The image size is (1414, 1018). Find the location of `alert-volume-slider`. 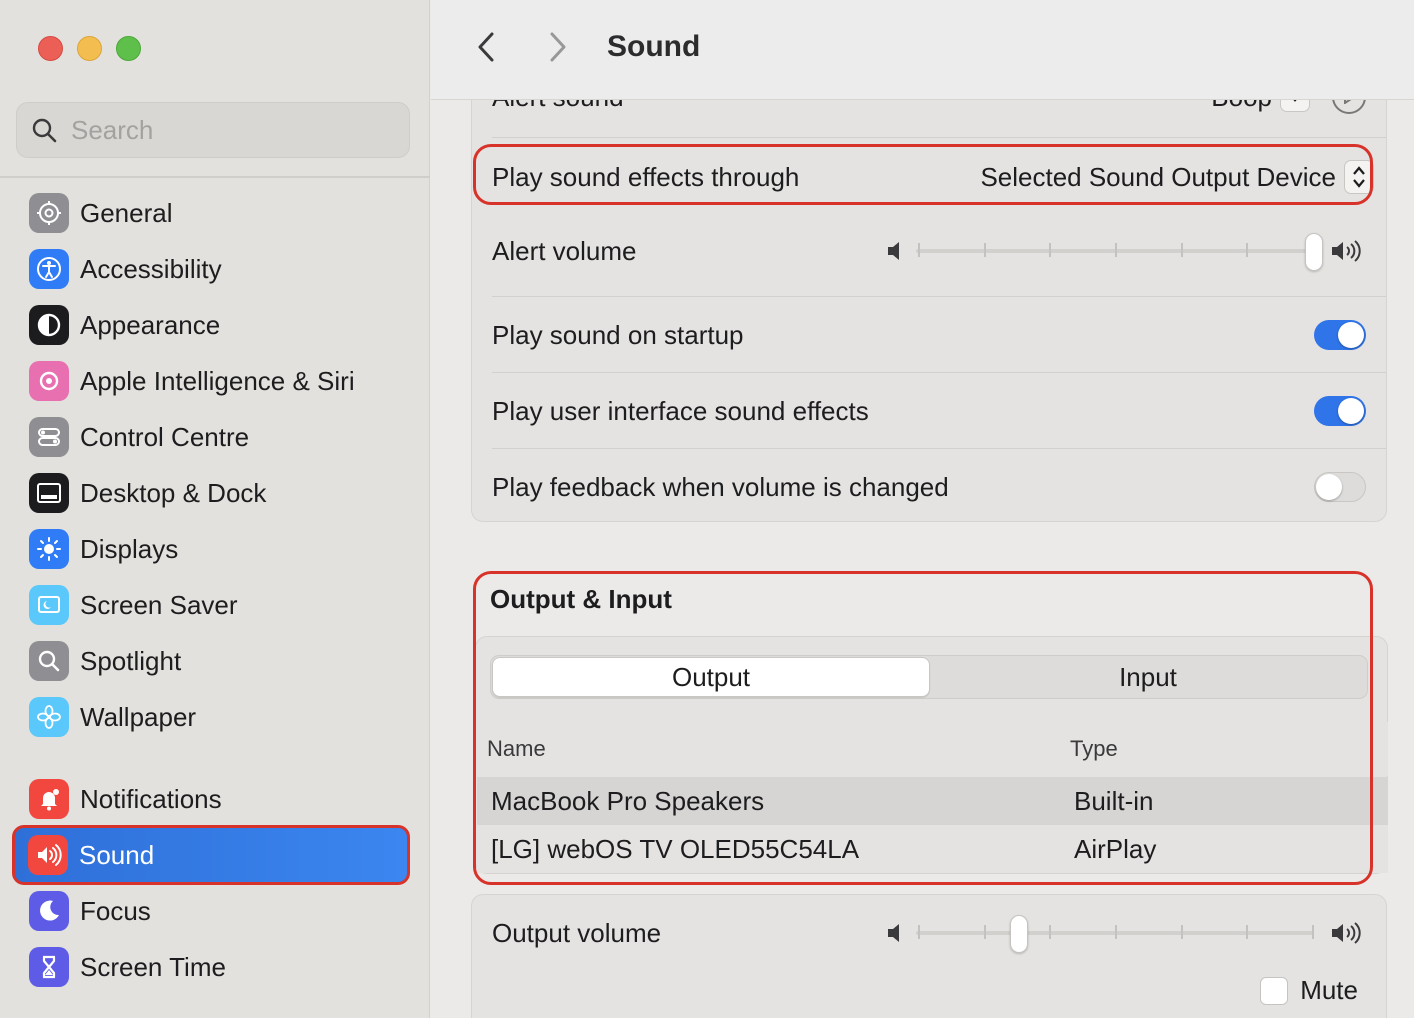

alert-volume-slider is located at coordinates (1126, 251).